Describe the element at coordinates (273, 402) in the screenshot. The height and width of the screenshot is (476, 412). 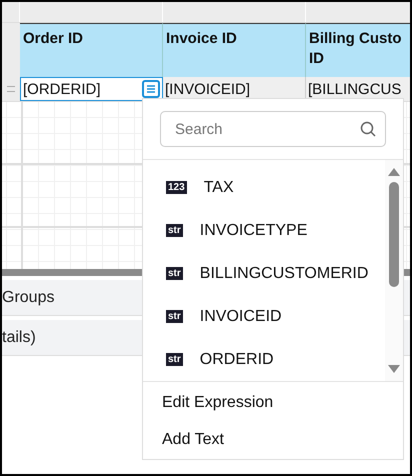
I see `menu-action: Edit Expression` at that location.